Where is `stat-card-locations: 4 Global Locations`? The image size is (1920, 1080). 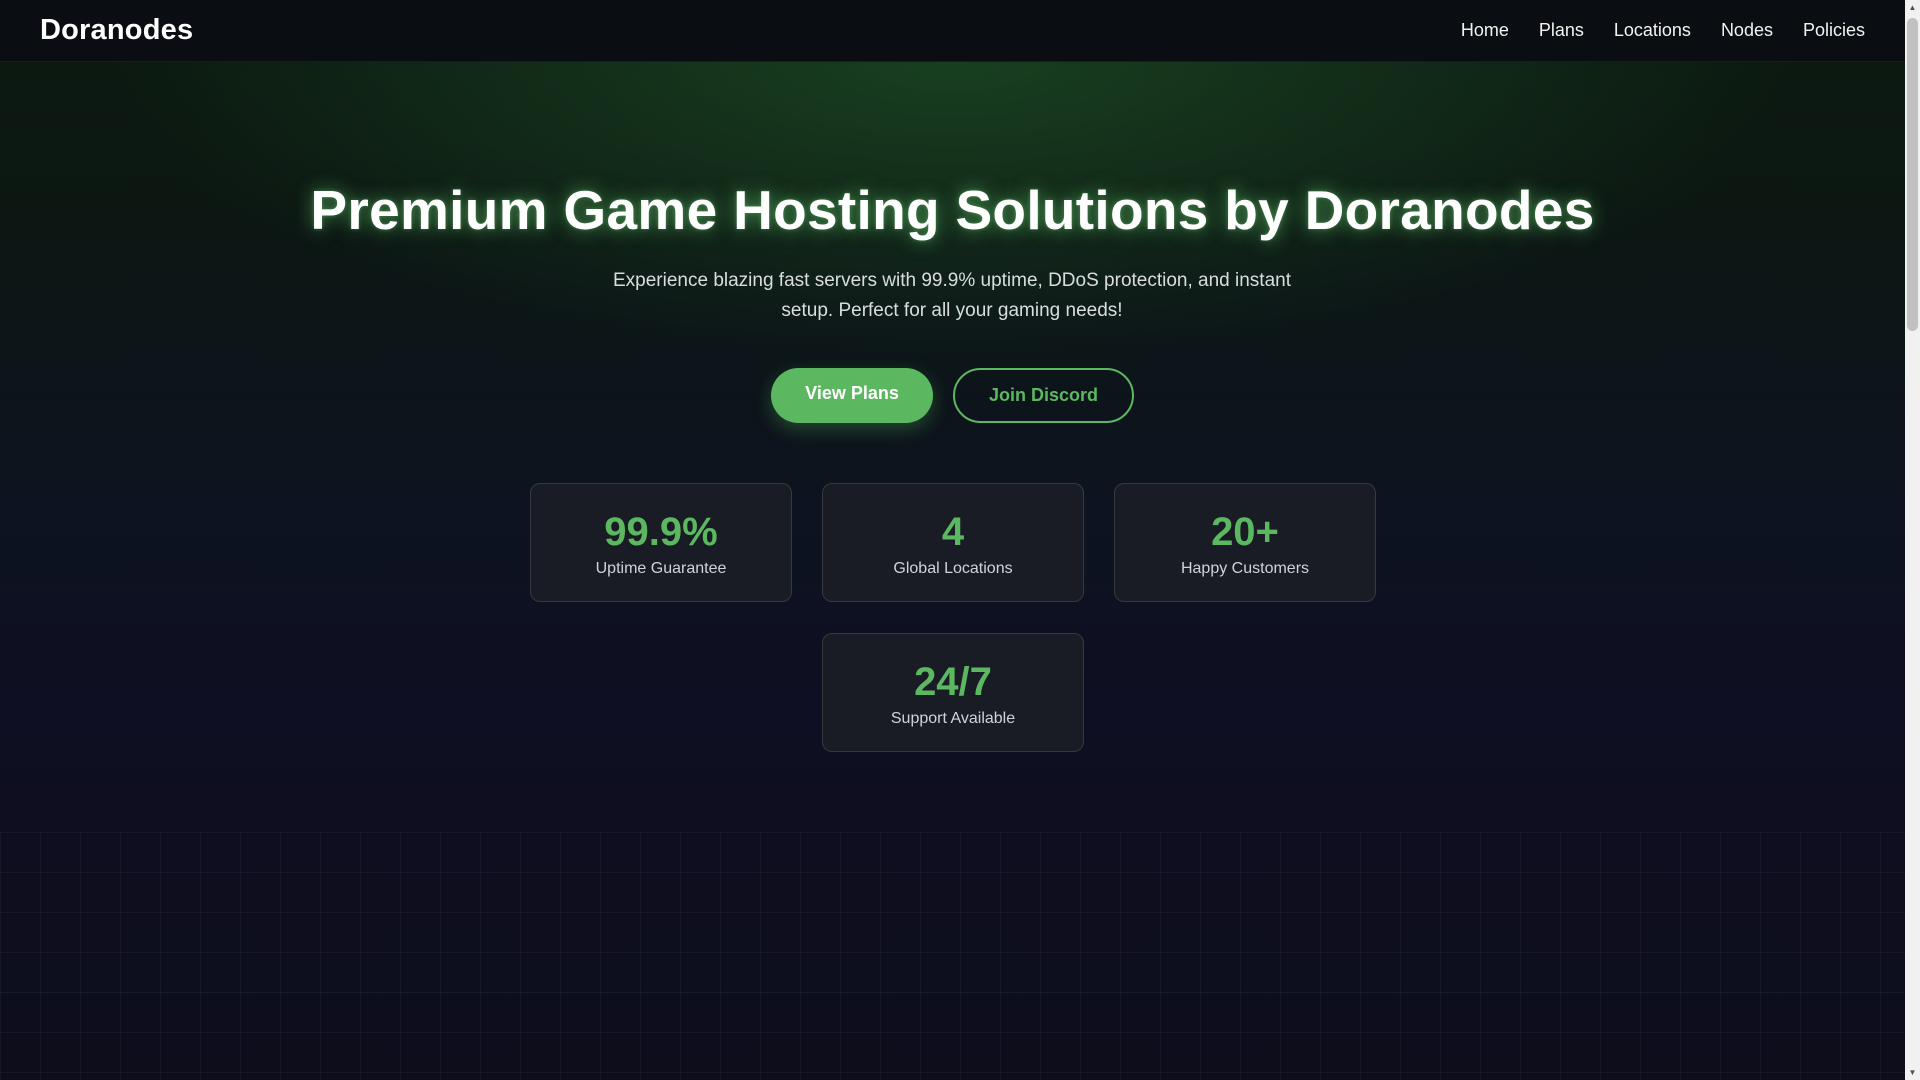 stat-card-locations: 4 Global Locations is located at coordinates (953, 542).